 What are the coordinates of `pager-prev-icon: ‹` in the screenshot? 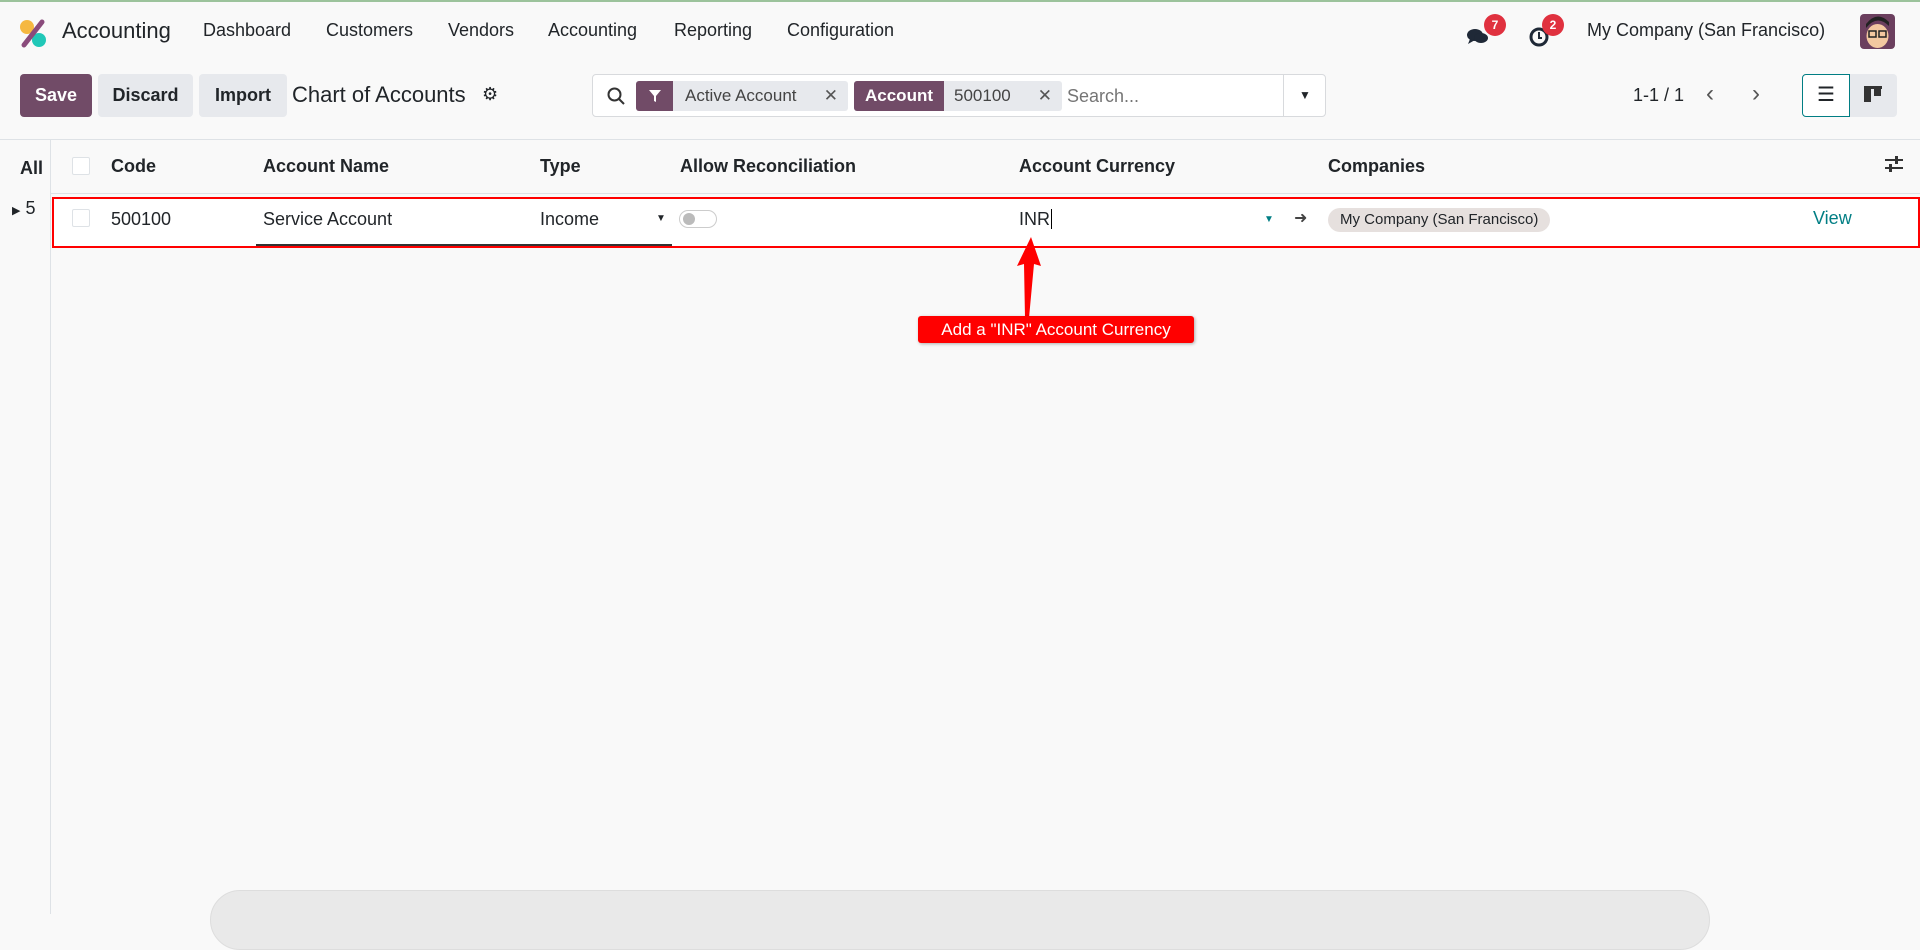 It's located at (1710, 94).